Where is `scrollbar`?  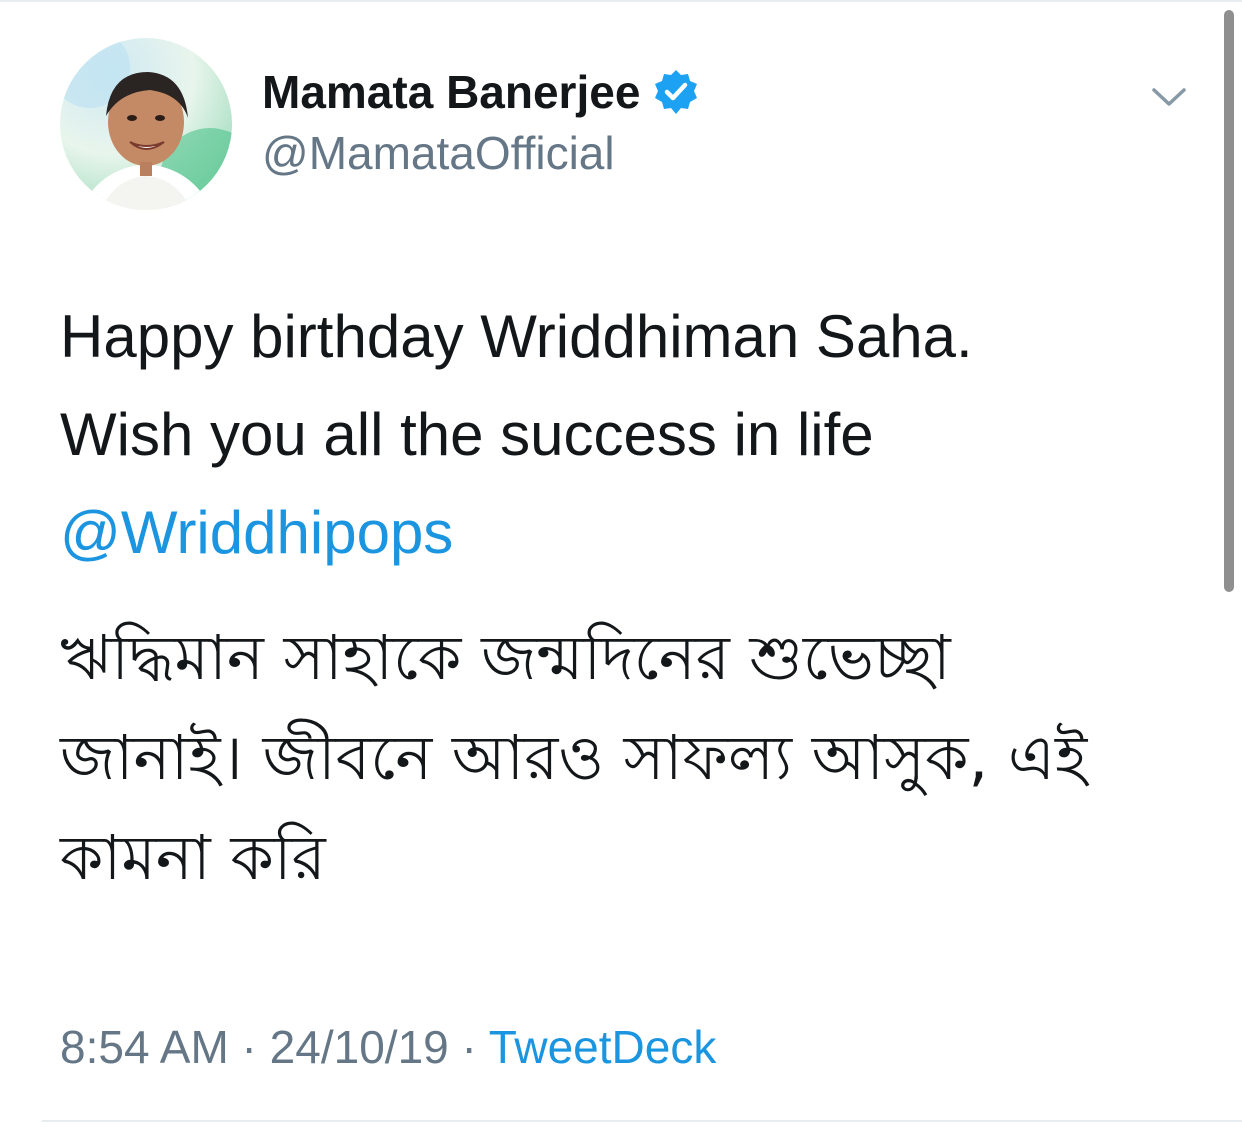
scrollbar is located at coordinates (1229, 301).